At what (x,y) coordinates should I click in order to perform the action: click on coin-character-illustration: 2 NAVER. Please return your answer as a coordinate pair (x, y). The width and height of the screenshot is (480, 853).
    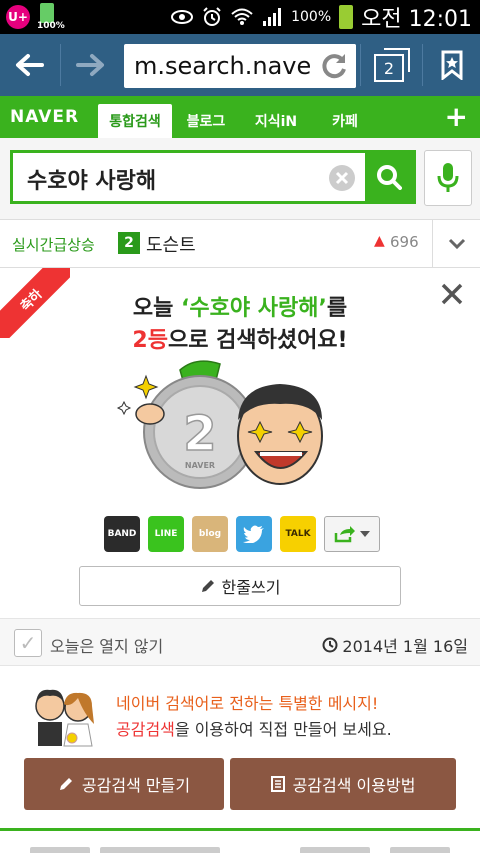
    Looking at the image, I should click on (219, 424).